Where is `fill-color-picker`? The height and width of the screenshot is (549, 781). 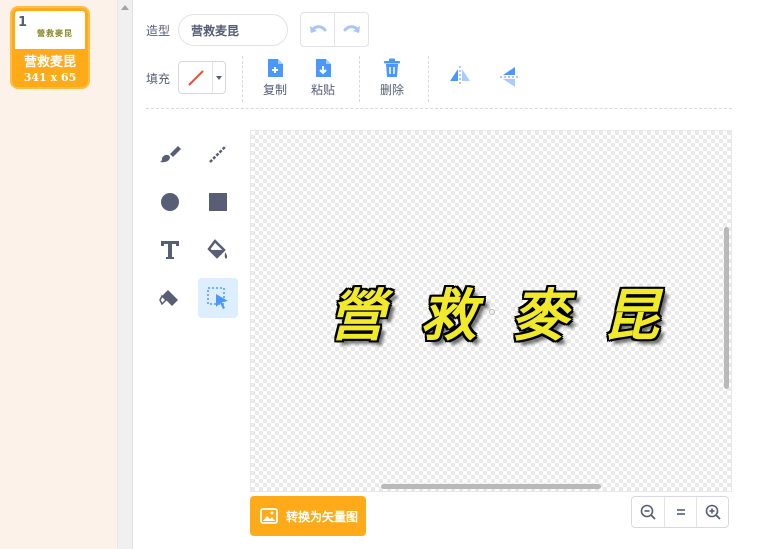
fill-color-picker is located at coordinates (202, 77).